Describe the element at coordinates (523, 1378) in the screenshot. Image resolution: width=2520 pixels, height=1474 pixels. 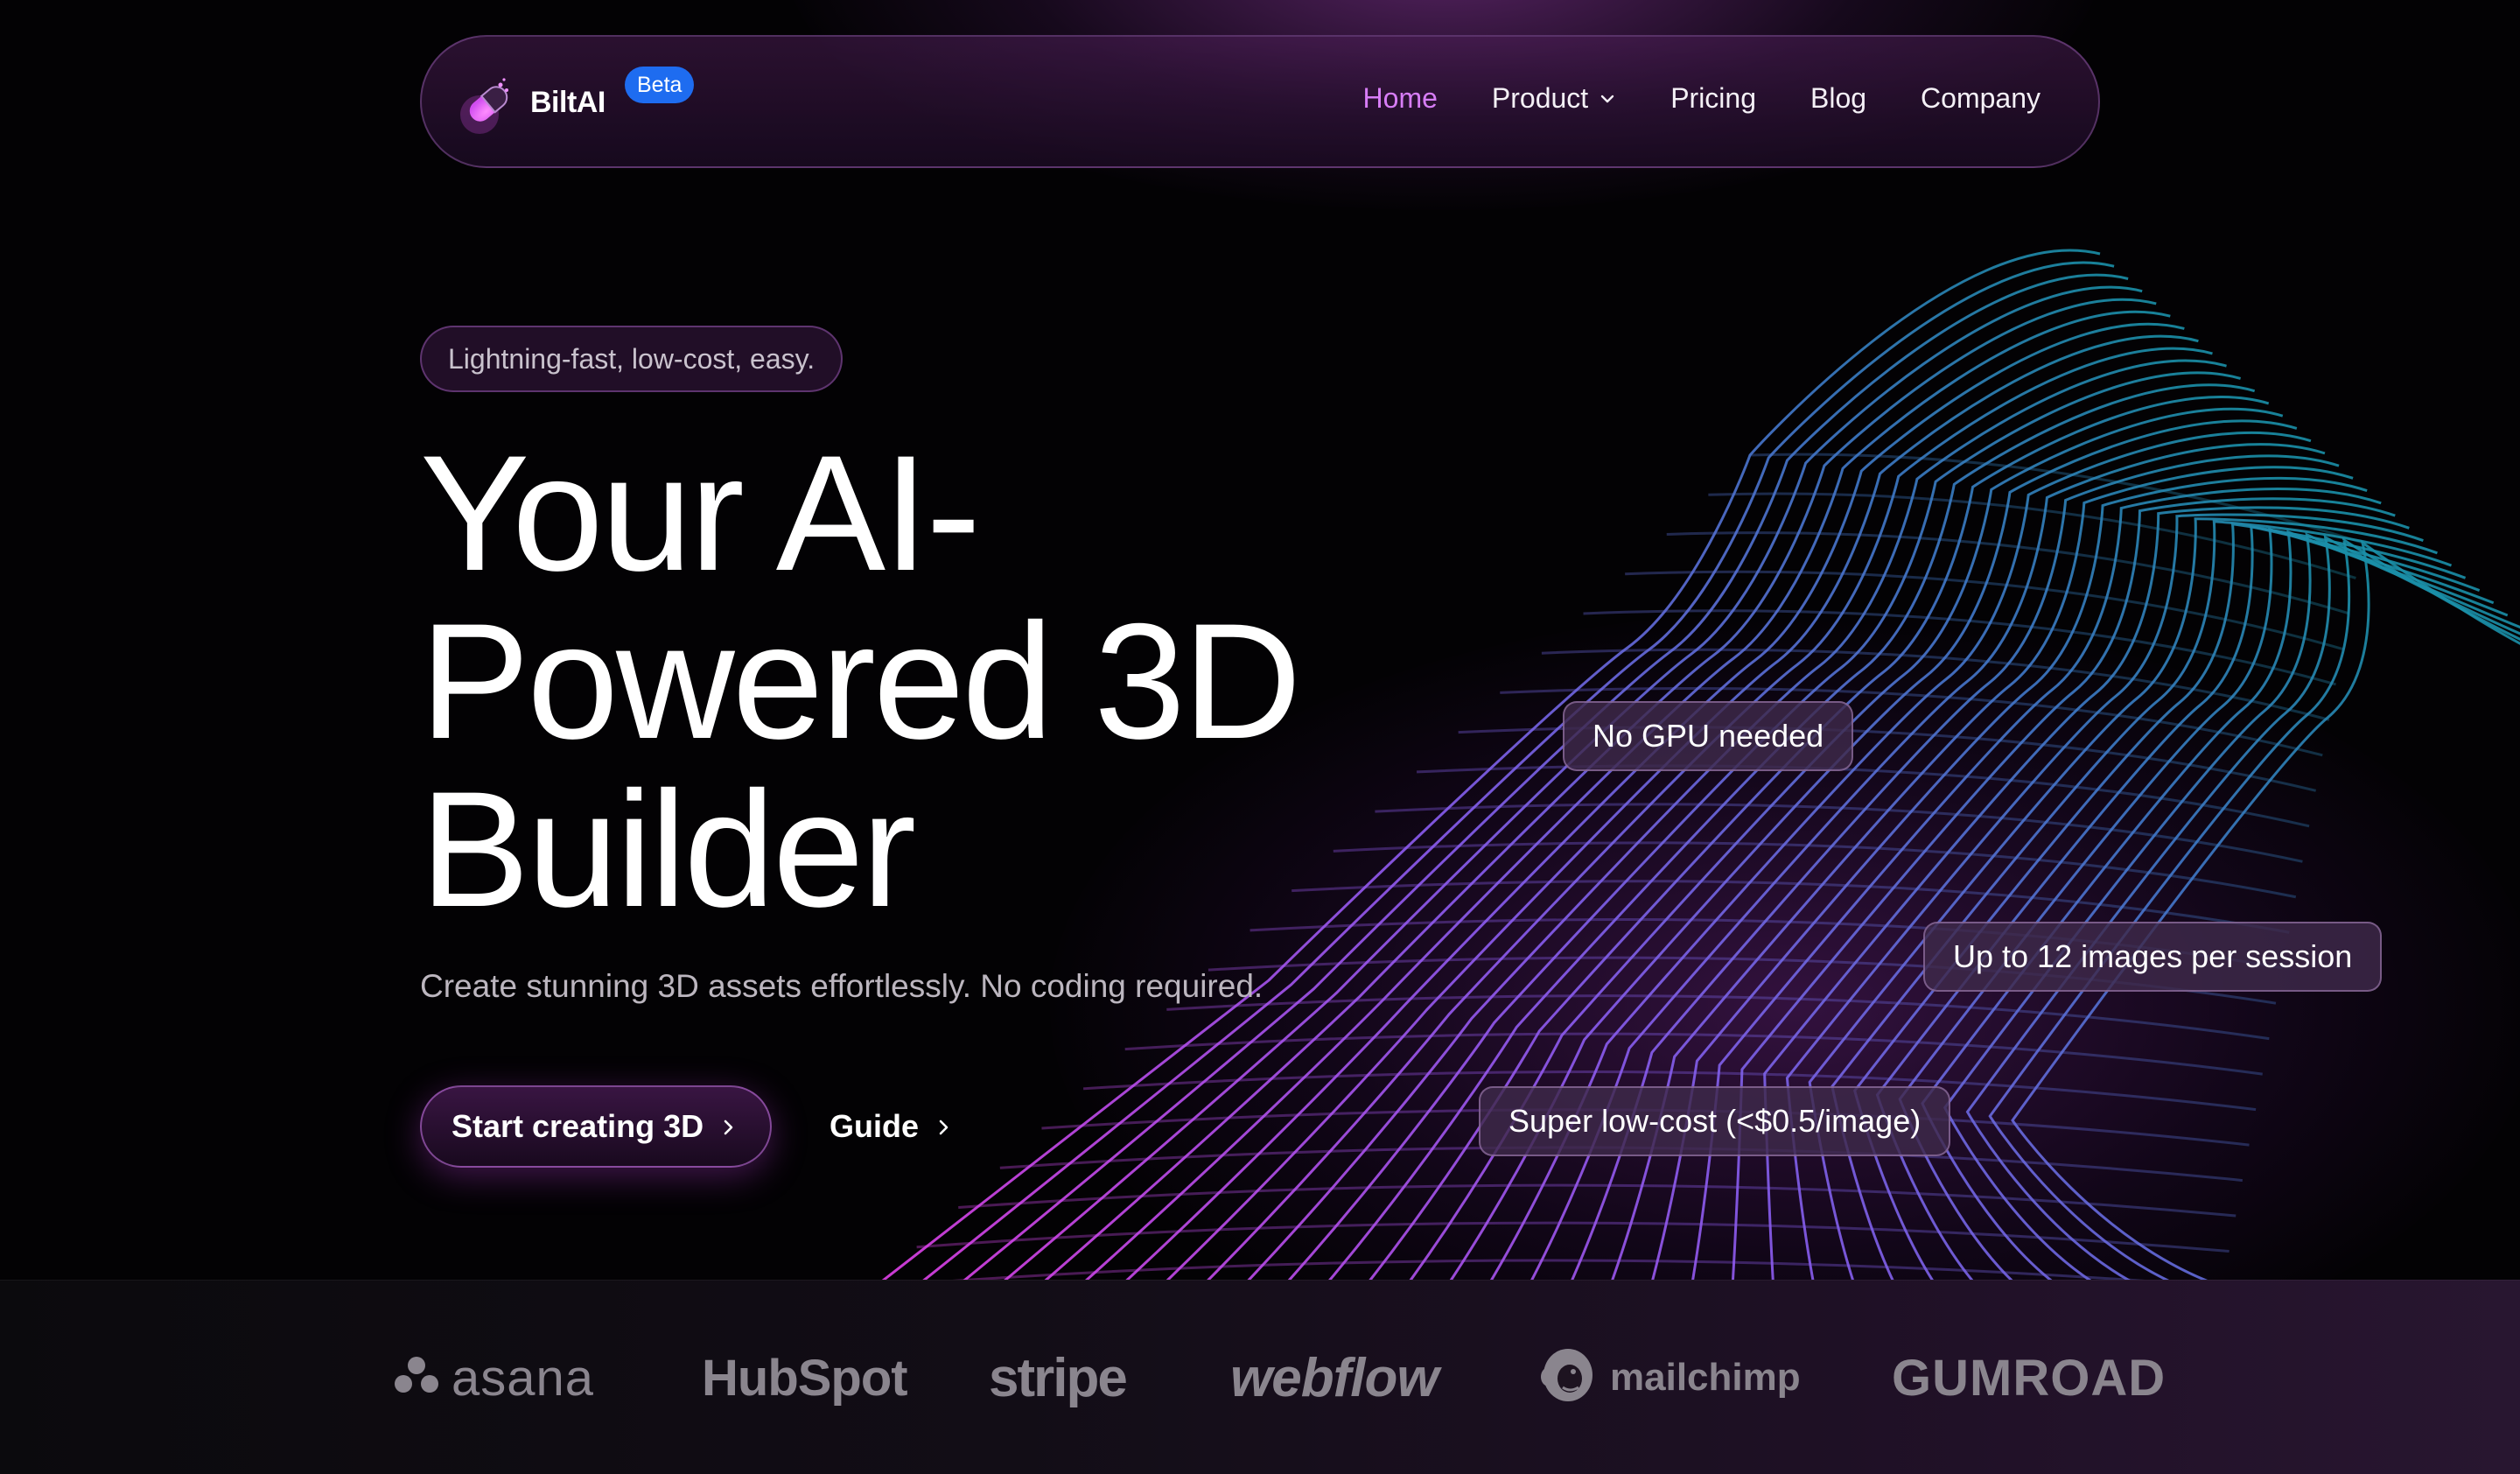
I see `partner-asana-name: asana` at that location.